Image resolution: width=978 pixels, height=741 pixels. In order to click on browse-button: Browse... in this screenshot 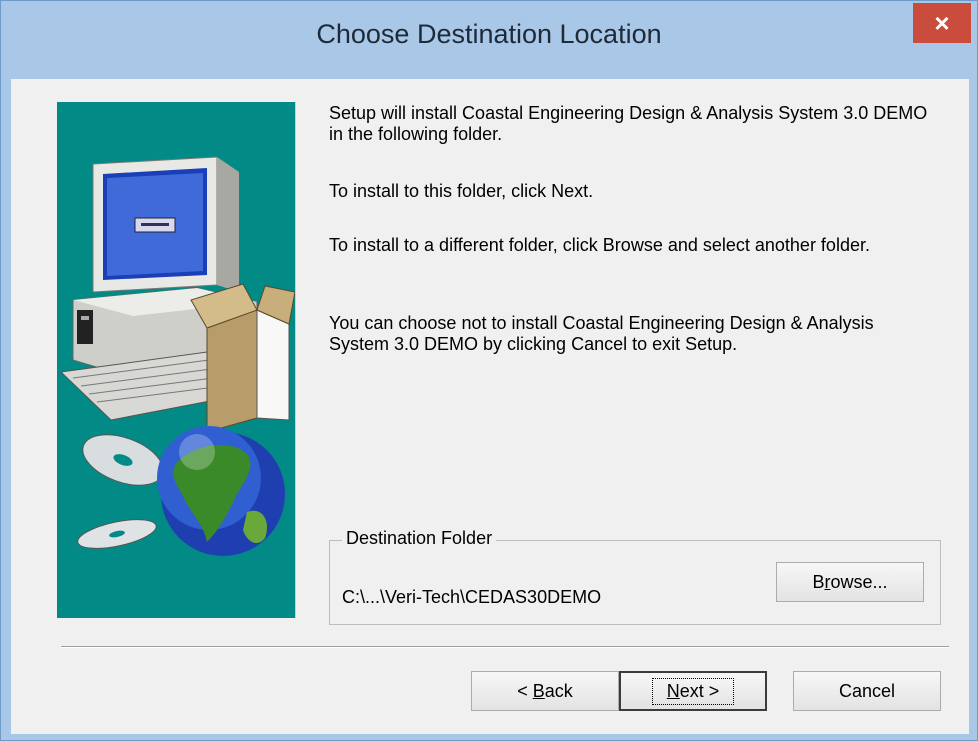, I will do `click(850, 582)`.